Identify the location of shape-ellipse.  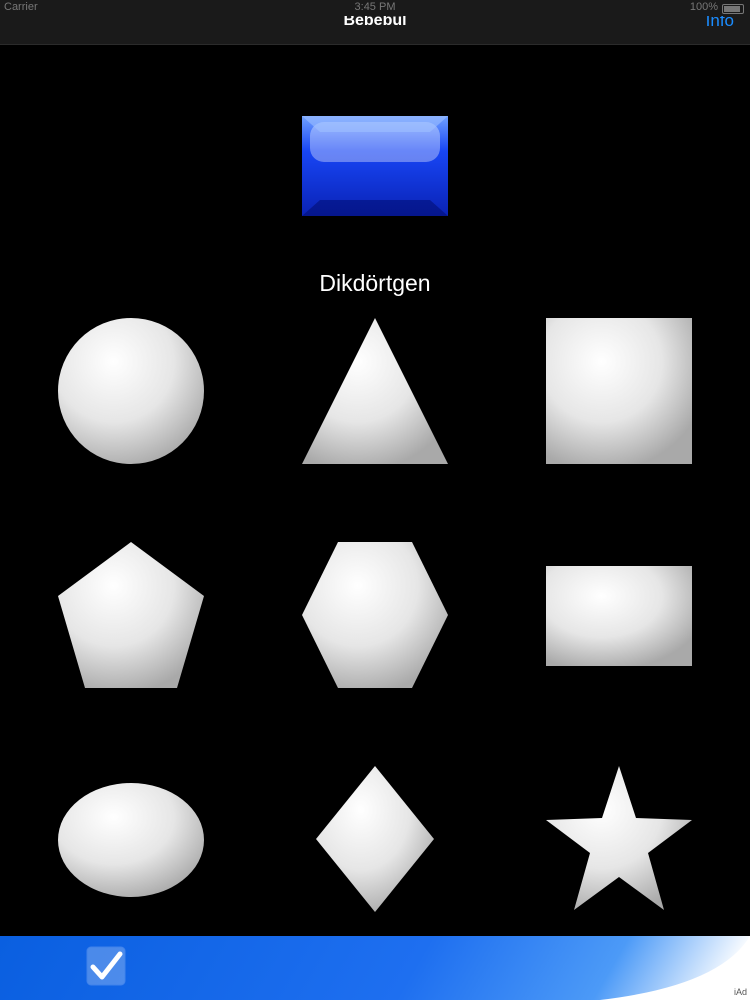
(131, 839).